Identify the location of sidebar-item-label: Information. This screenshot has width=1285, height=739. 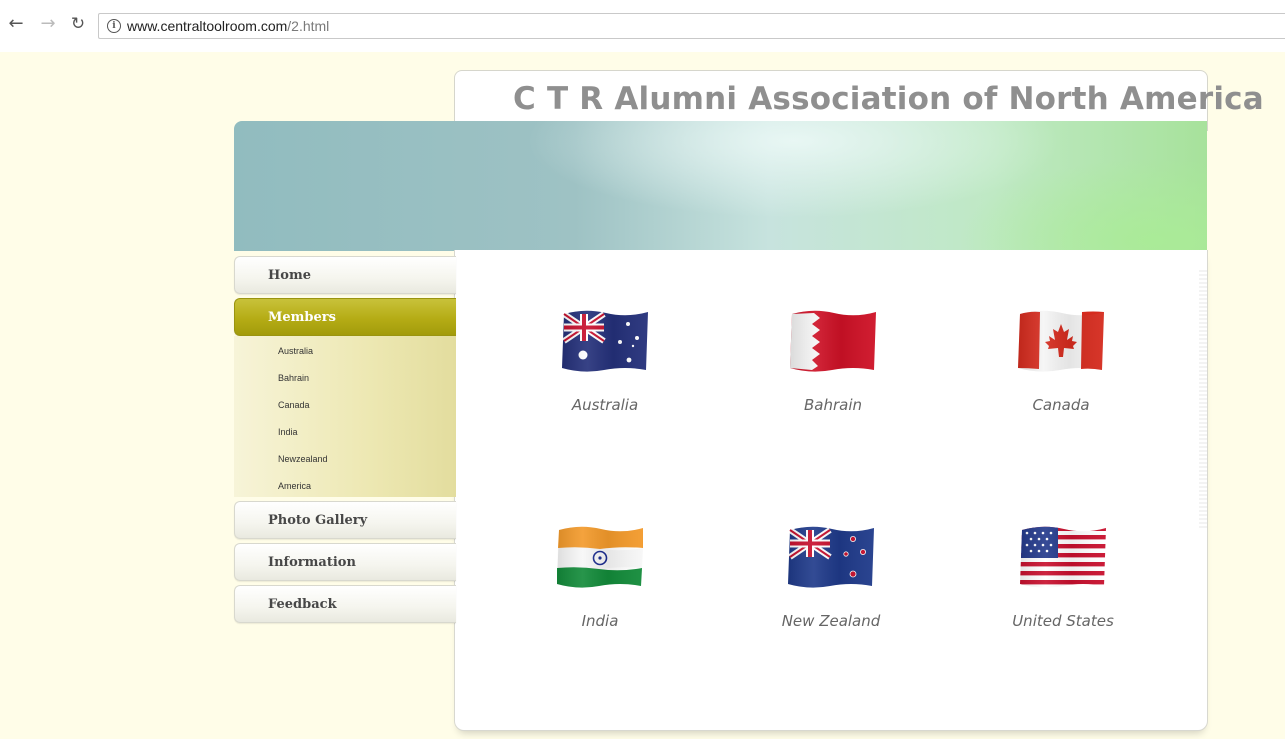
(312, 562).